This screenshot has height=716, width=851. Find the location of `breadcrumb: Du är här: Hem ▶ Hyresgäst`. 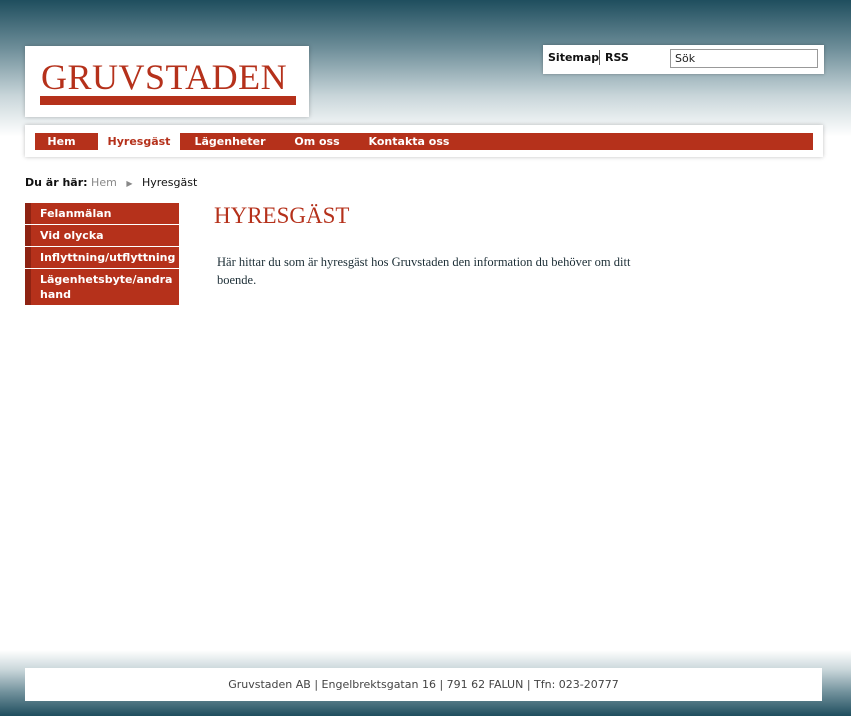

breadcrumb: Du är här: Hem ▶ Hyresgäst is located at coordinates (111, 182).